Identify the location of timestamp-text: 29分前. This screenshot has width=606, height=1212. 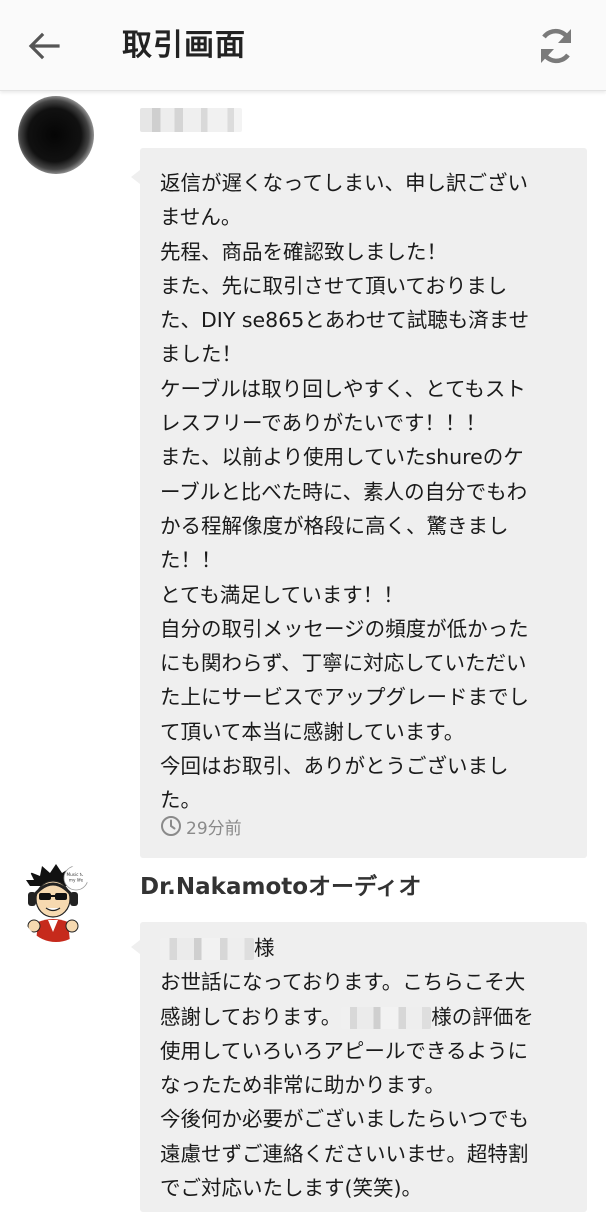
(214, 828).